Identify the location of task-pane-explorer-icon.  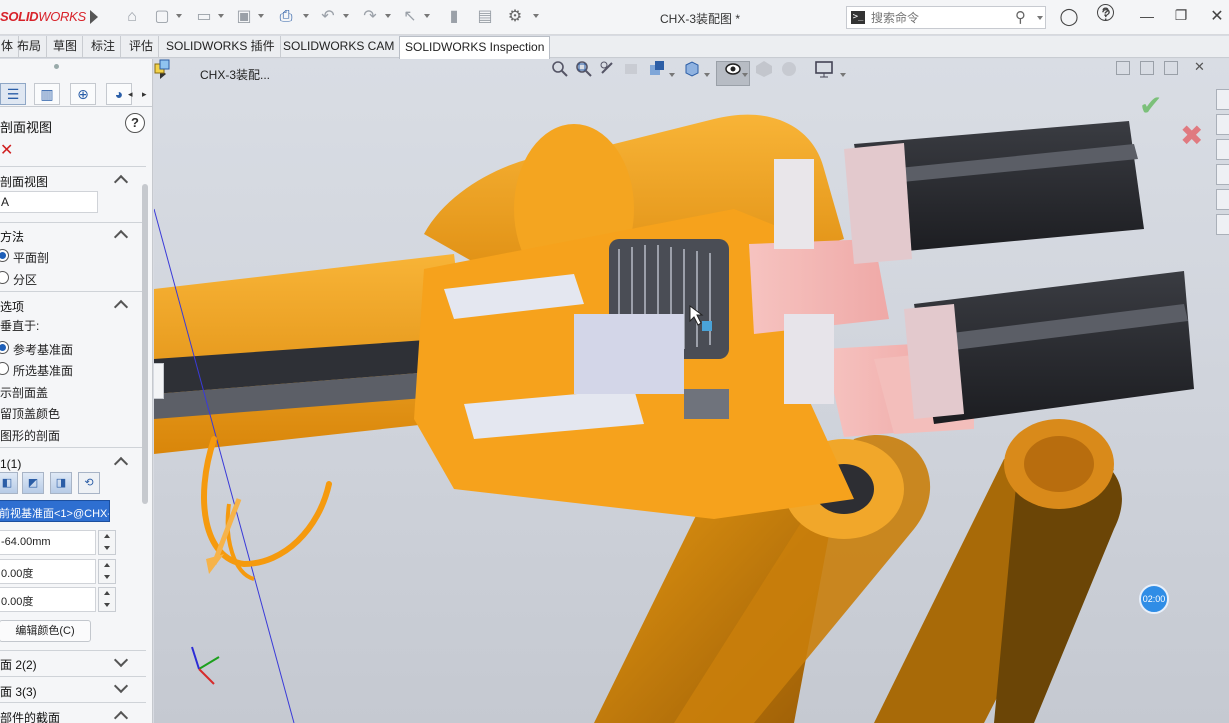
(1222, 149).